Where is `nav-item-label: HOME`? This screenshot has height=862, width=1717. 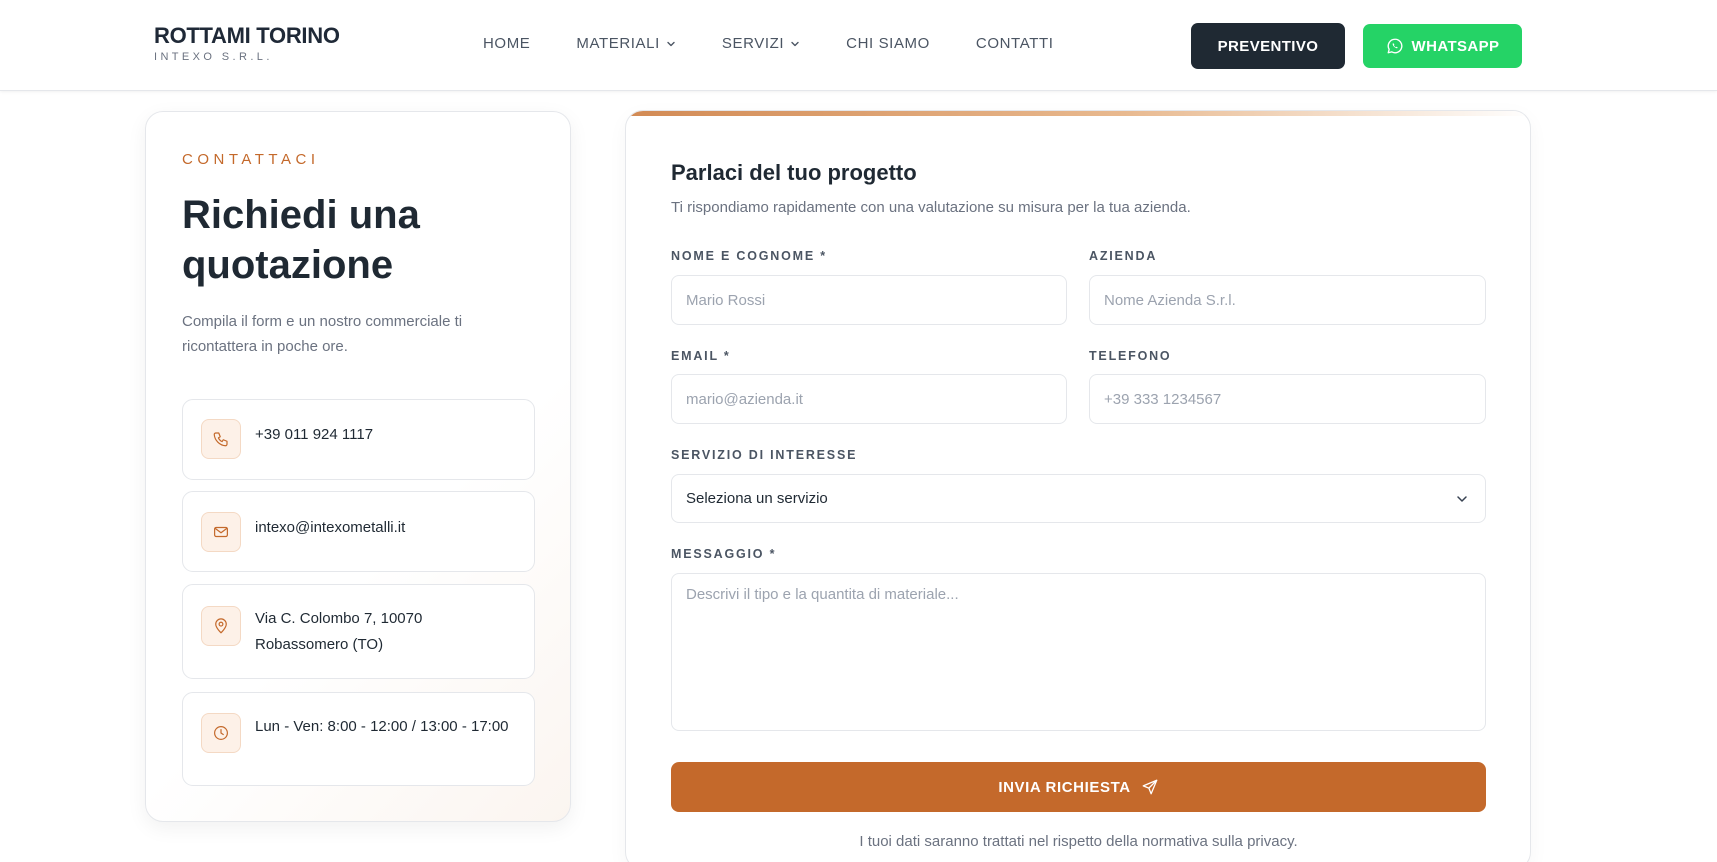 nav-item-label: HOME is located at coordinates (507, 43).